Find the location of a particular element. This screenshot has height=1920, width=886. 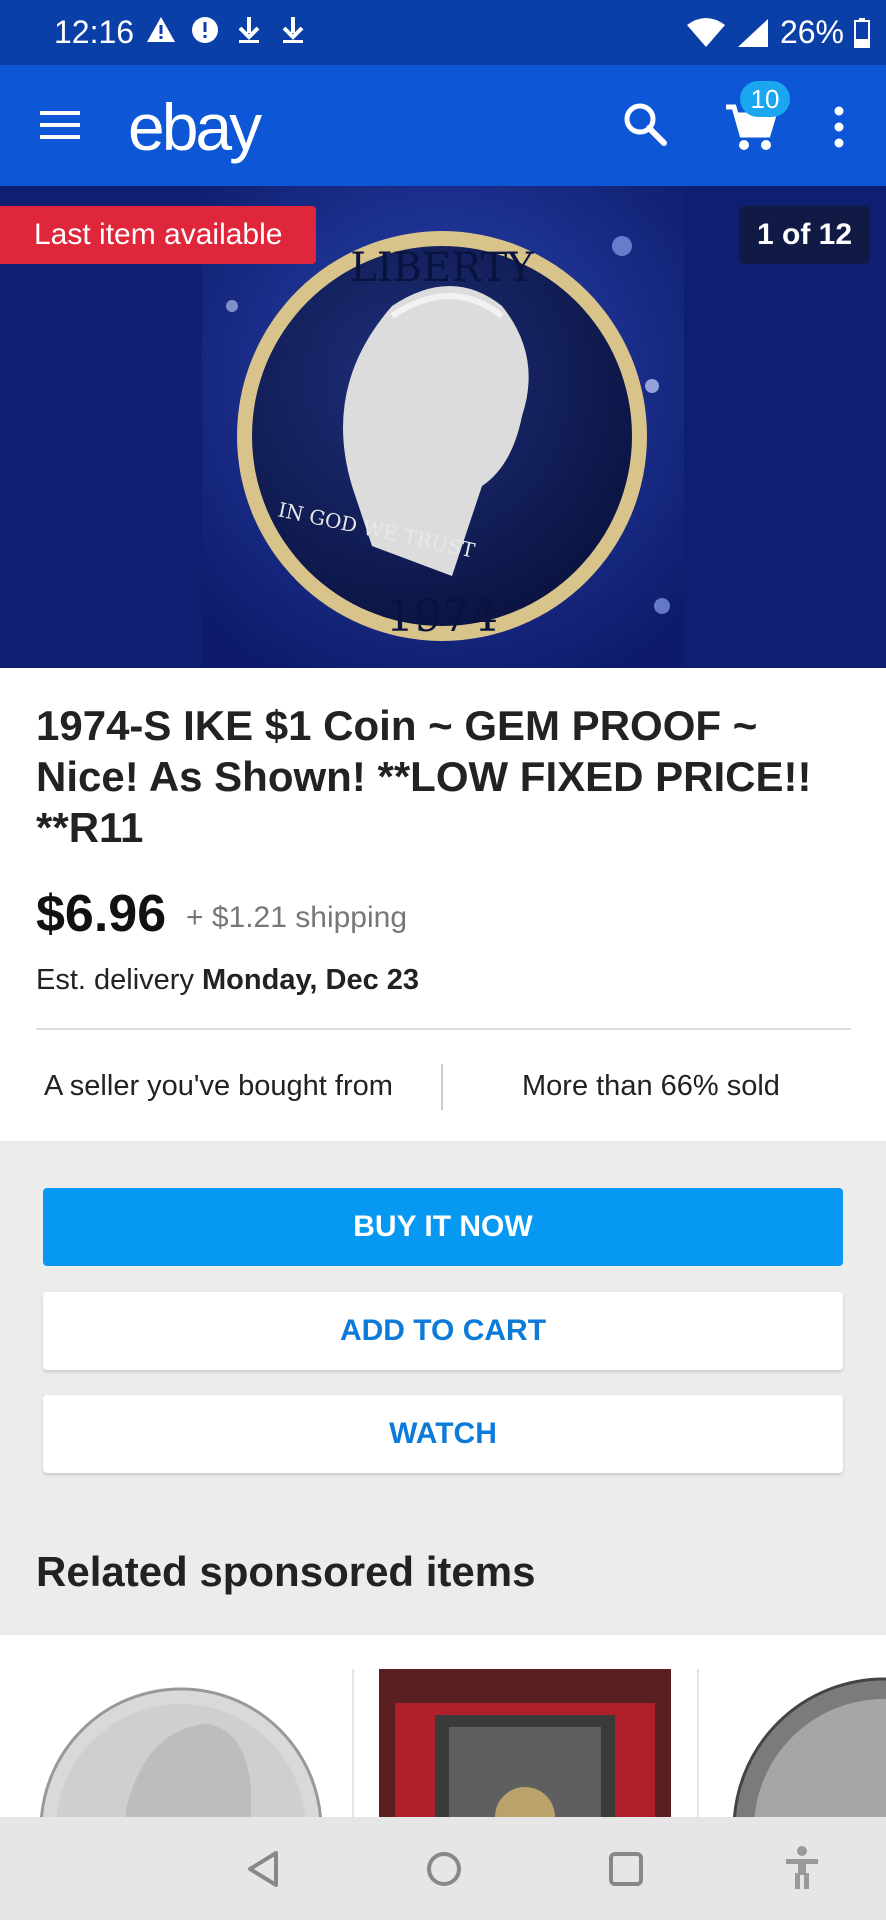

buy-it-now-button: BUY IT NOW is located at coordinates (443, 1227).